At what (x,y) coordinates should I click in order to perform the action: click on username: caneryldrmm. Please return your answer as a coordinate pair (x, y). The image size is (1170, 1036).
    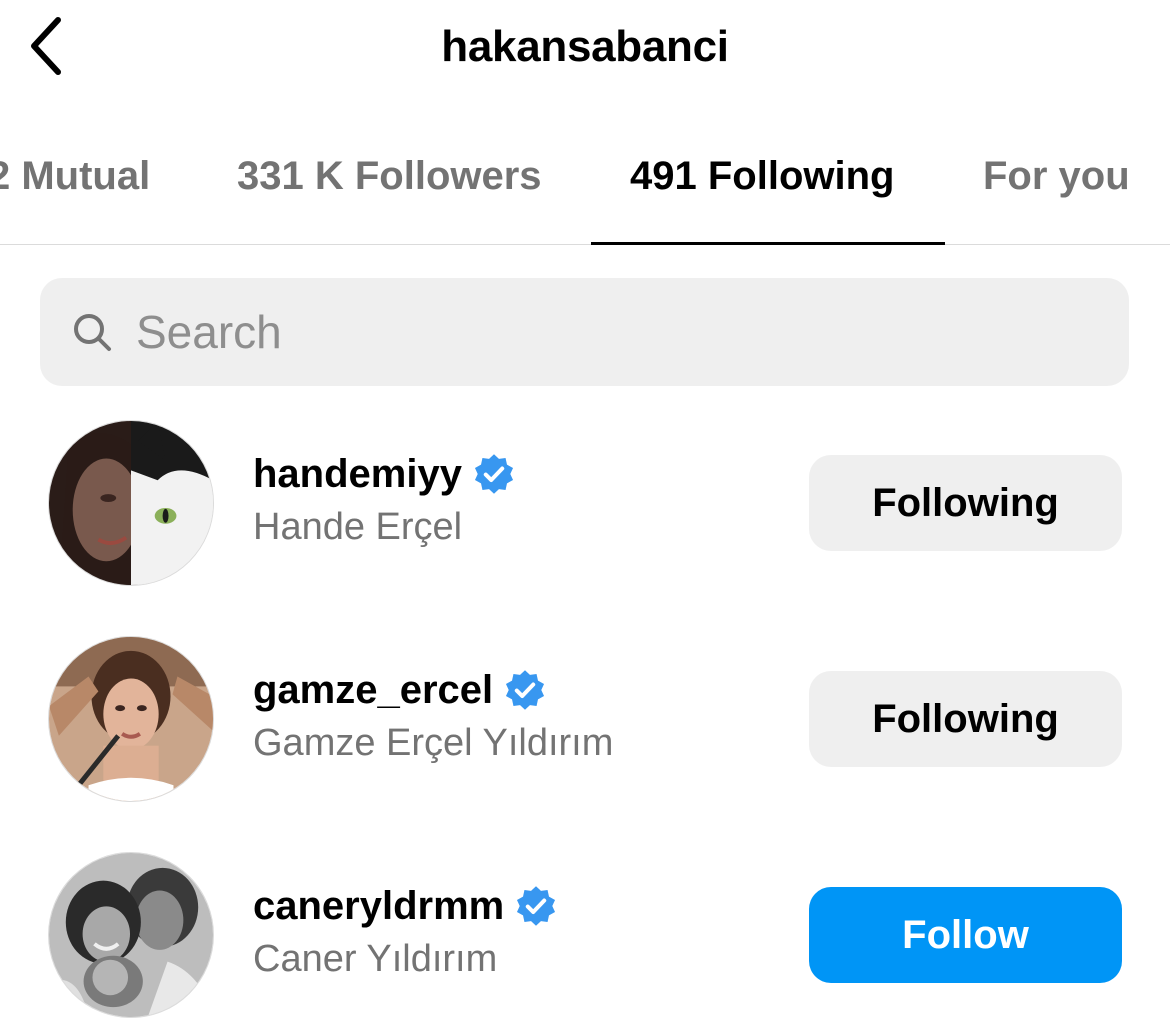
    Looking at the image, I should click on (378, 906).